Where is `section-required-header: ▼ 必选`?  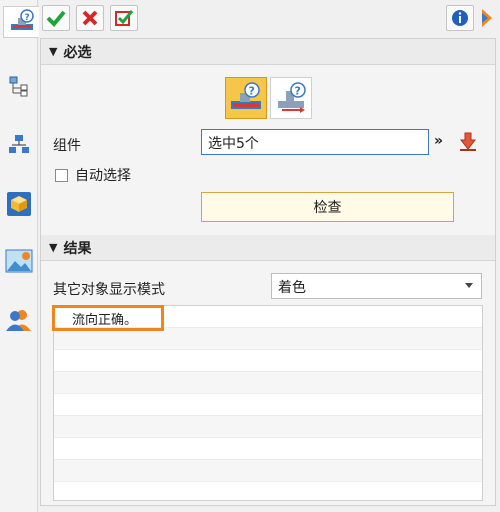
section-required-header: ▼ 必选 is located at coordinates (268, 52).